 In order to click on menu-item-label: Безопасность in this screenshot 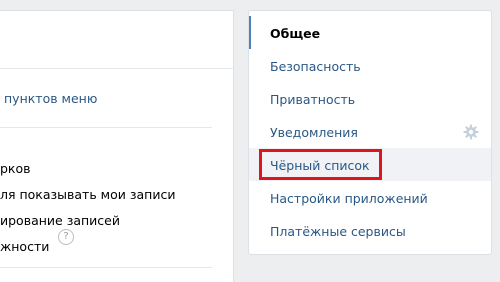, I will do `click(315, 66)`.